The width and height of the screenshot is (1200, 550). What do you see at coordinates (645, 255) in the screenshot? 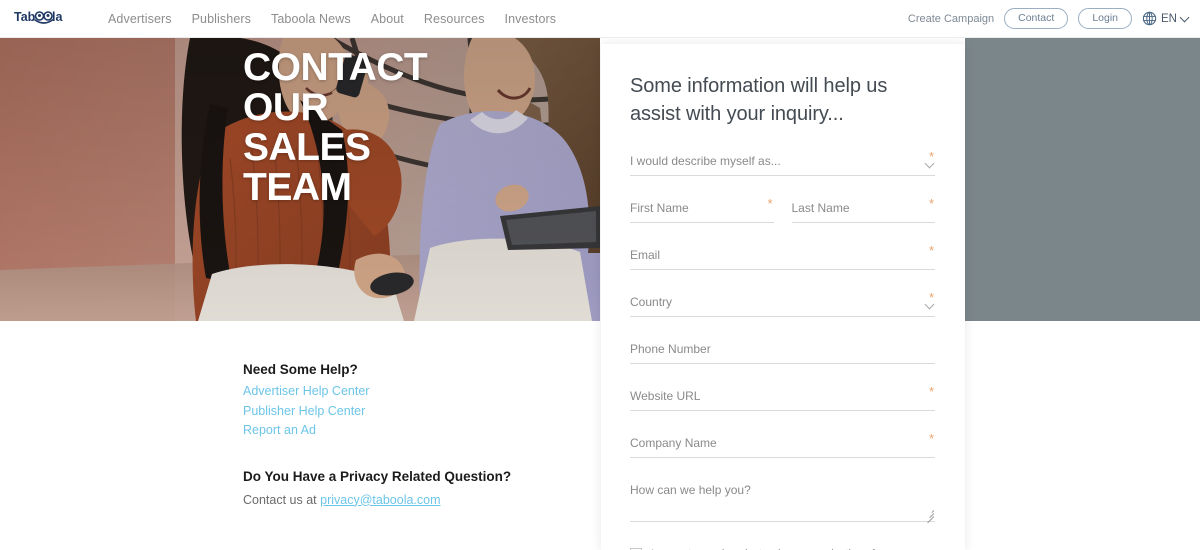
I see `field-email-label: Email` at bounding box center [645, 255].